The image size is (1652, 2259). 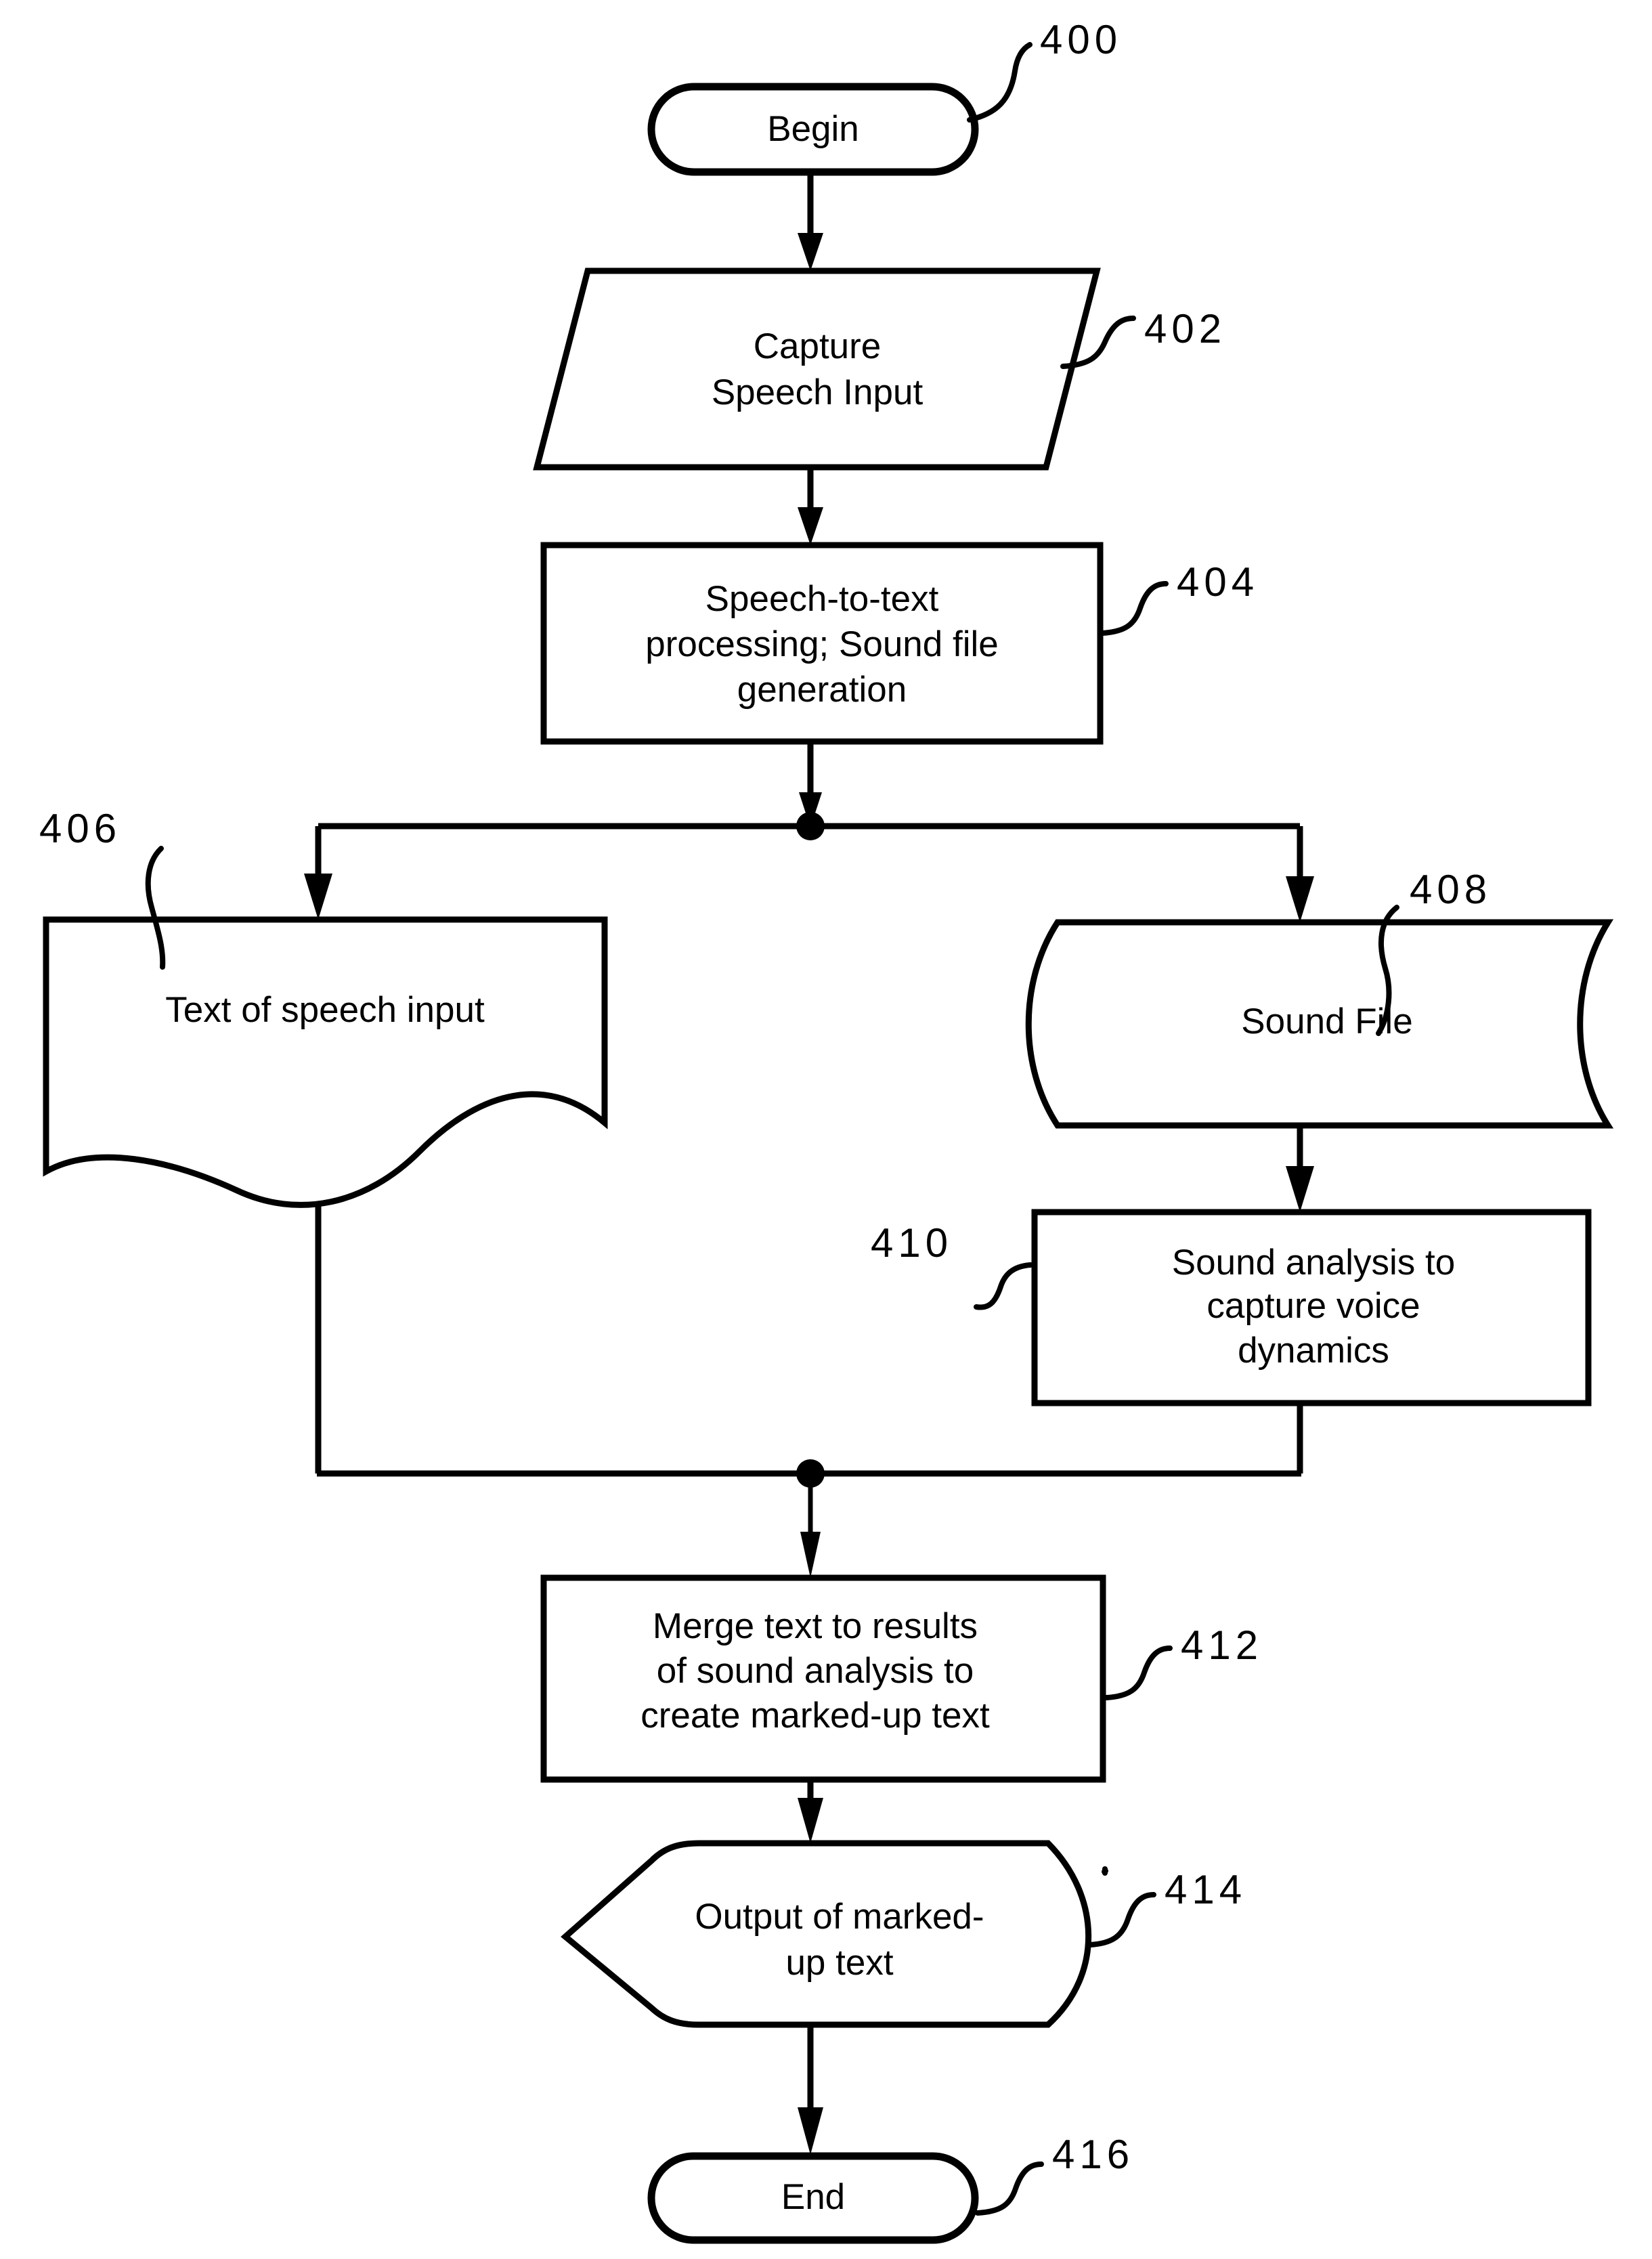 What do you see at coordinates (839, 1963) in the screenshot?
I see `output-label-line2: up text` at bounding box center [839, 1963].